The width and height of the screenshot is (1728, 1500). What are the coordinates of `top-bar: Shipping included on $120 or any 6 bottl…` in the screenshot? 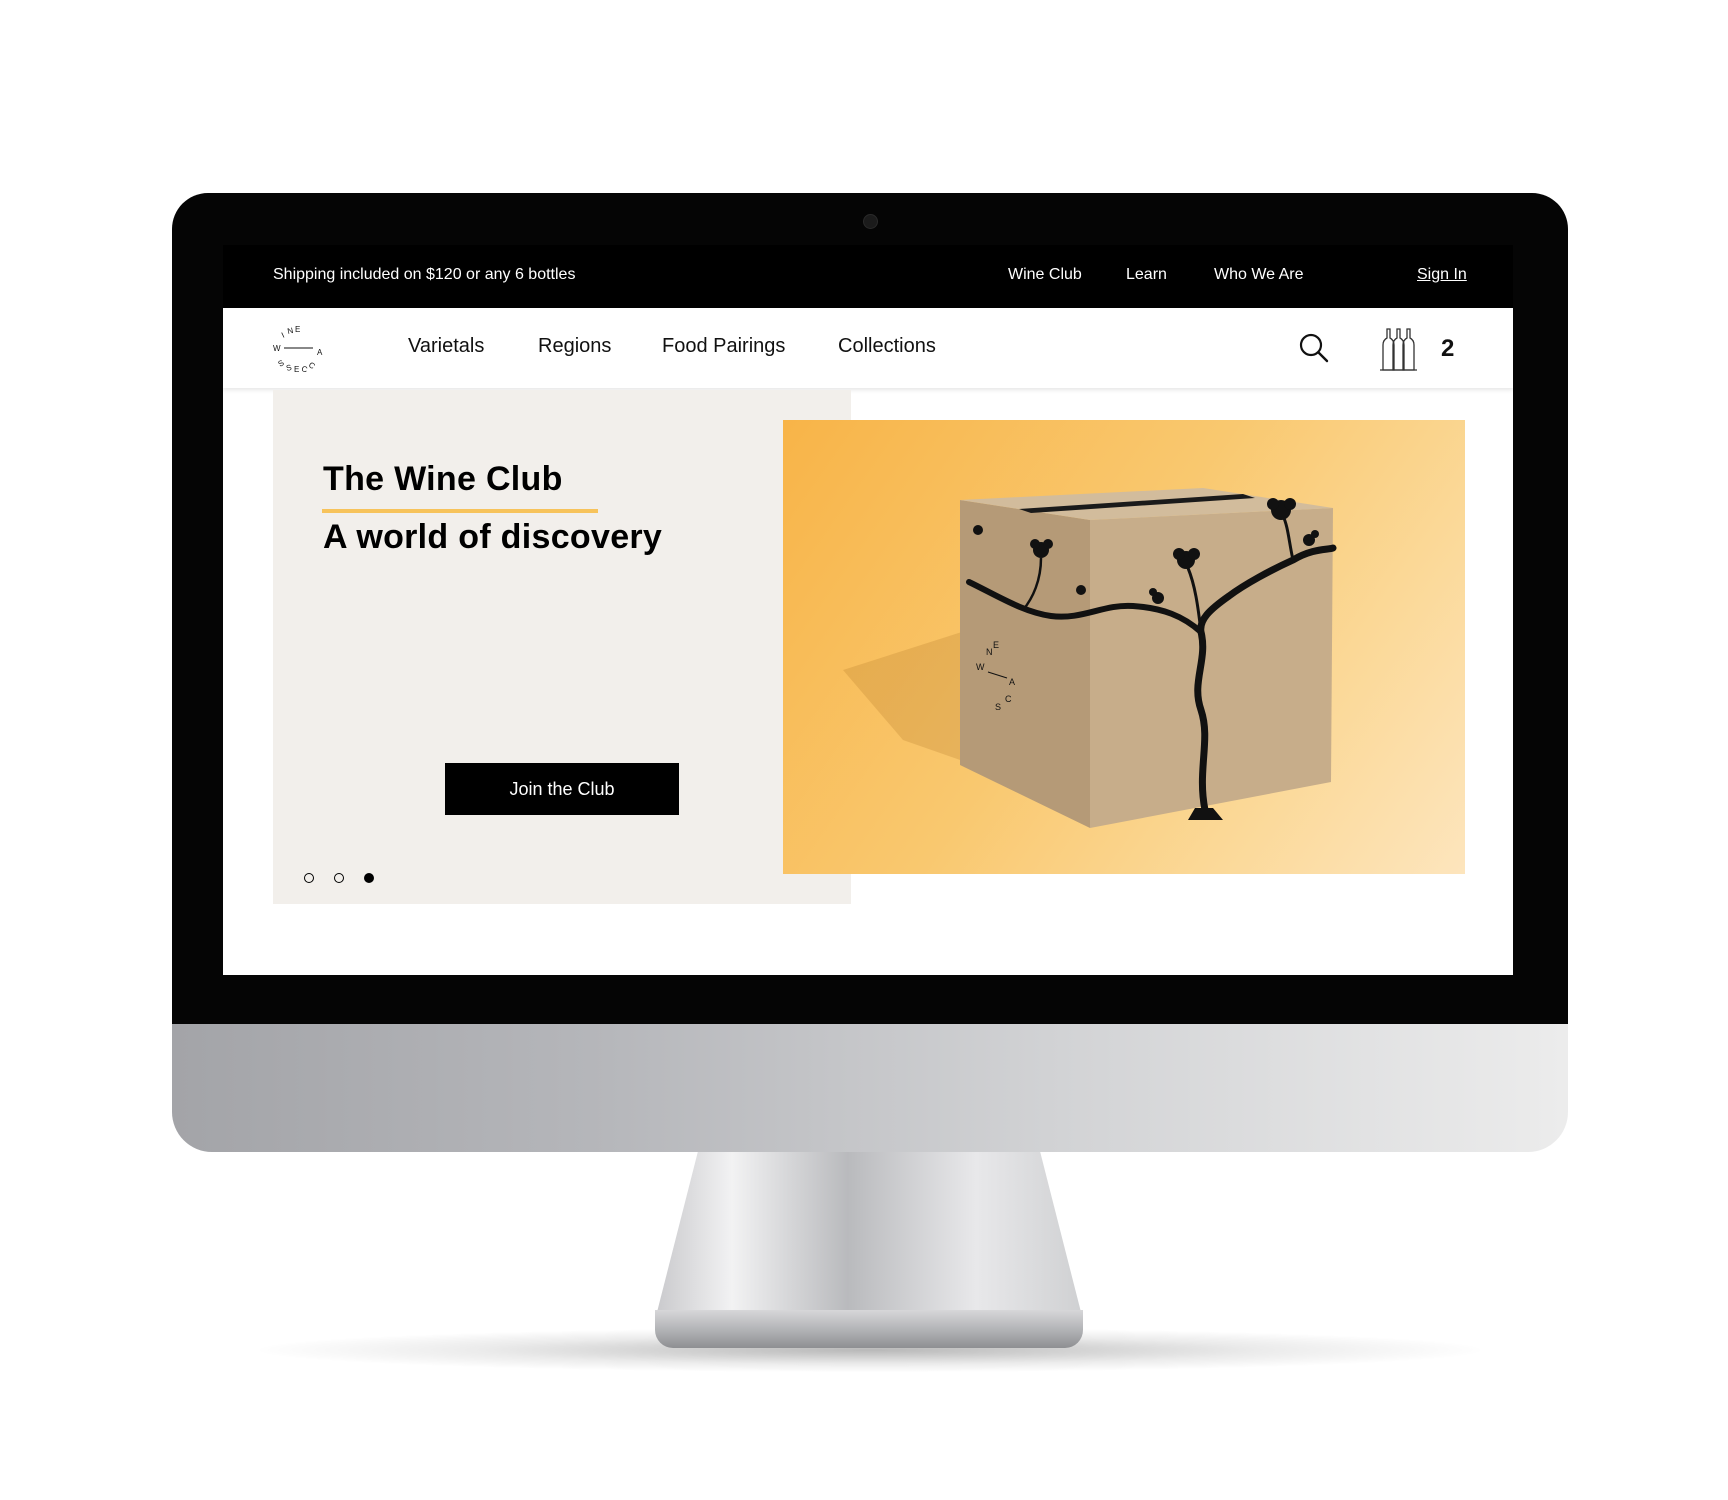 It's located at (868, 276).